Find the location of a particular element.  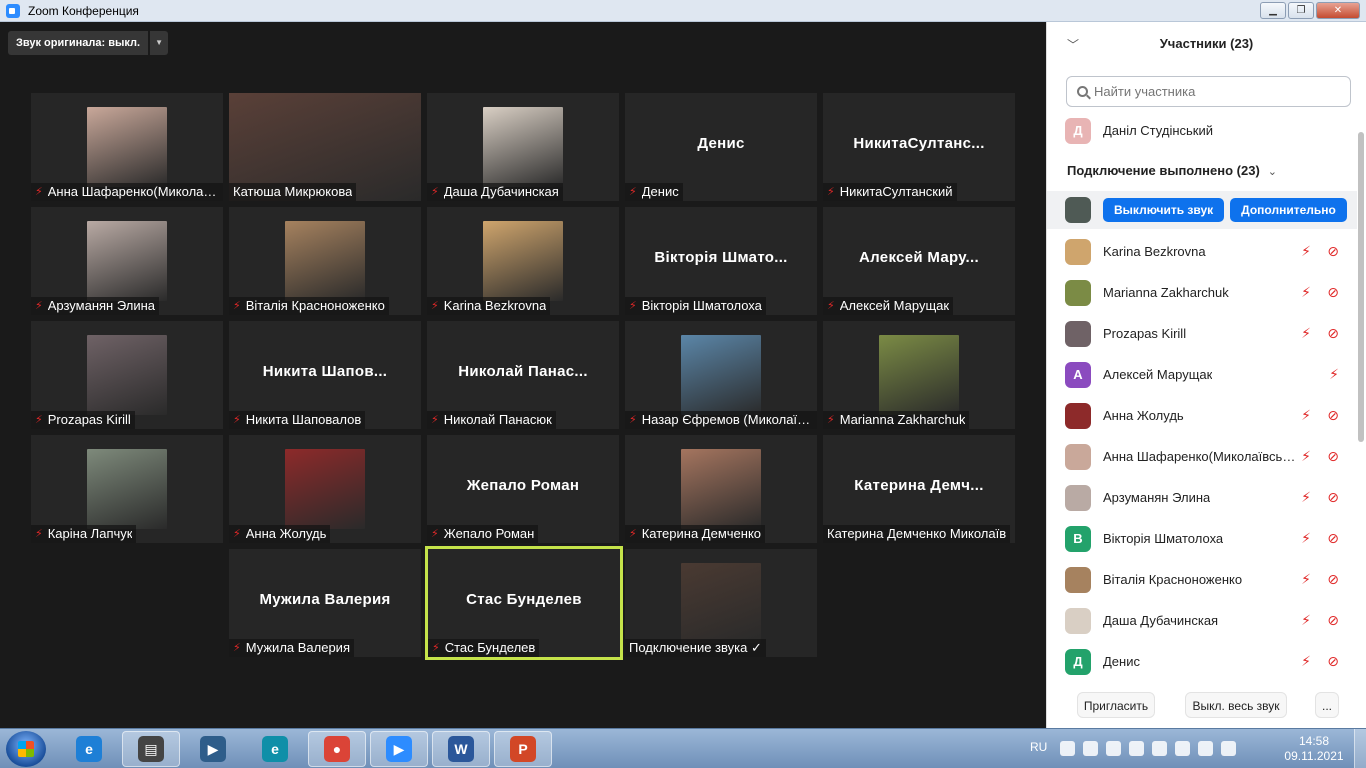

taskbar-app-word: W is located at coordinates (461, 749).